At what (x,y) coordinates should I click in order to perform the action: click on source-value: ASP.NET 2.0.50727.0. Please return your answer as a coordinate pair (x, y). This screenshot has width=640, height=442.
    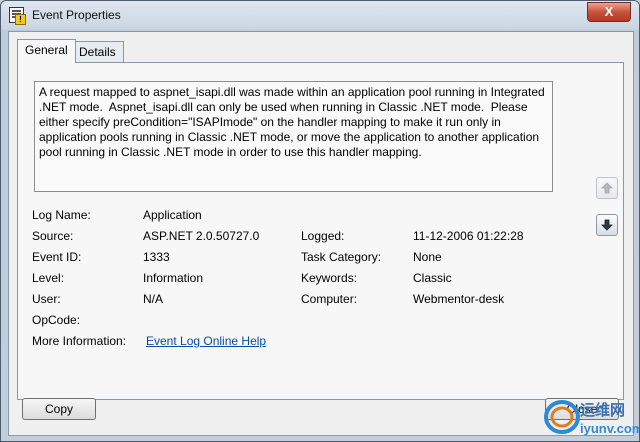
    Looking at the image, I should click on (201, 236).